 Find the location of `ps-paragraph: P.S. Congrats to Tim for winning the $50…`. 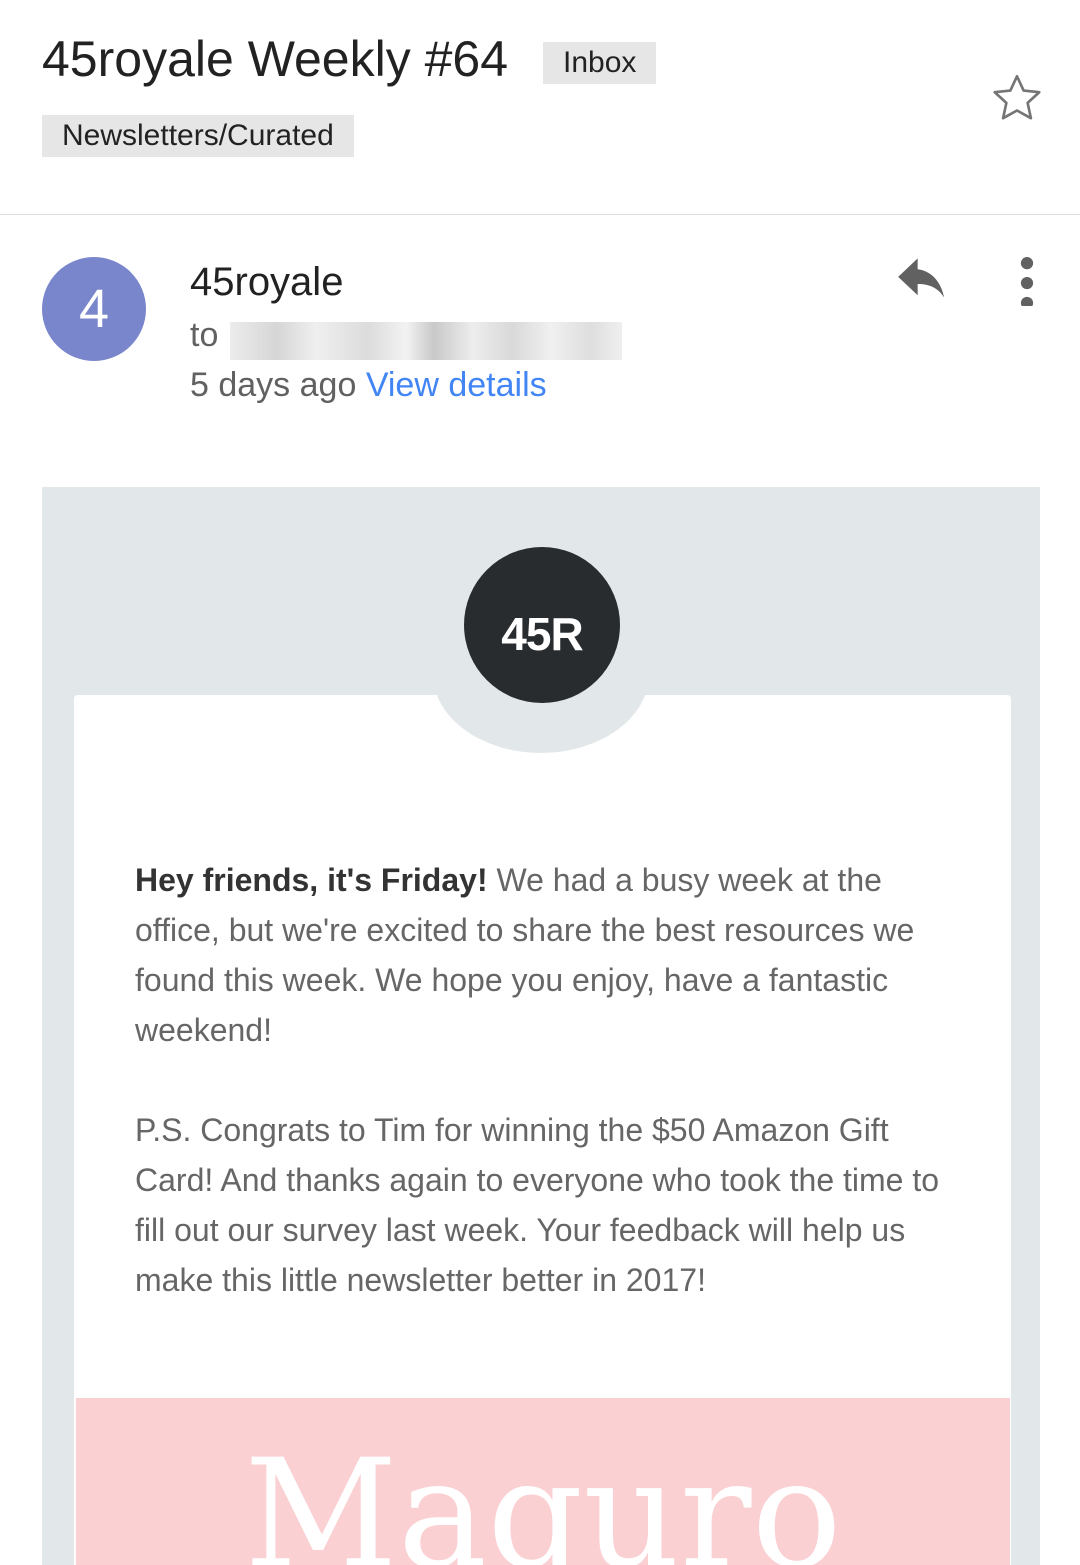

ps-paragraph: P.S. Congrats to Tim for winning the $50… is located at coordinates (537, 1205).